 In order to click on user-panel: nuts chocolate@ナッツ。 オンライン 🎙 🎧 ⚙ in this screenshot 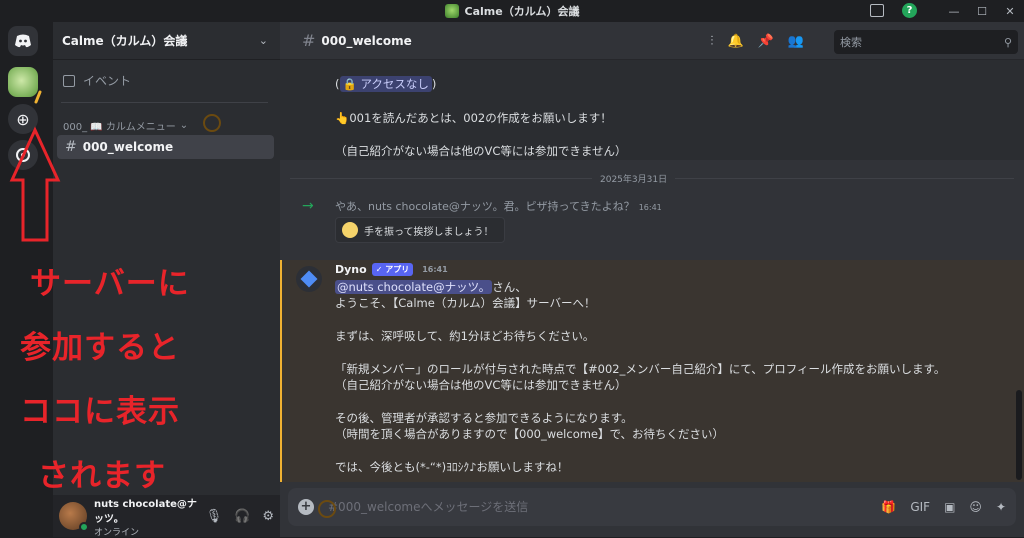, I will do `click(166, 516)`.